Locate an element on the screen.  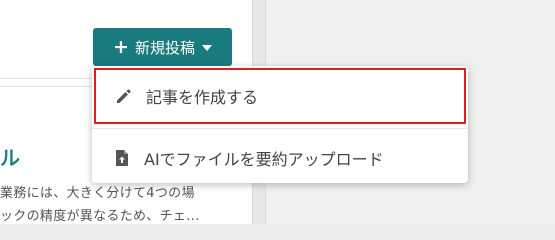
new-post-button: + 新規投稿 is located at coordinates (162, 47).